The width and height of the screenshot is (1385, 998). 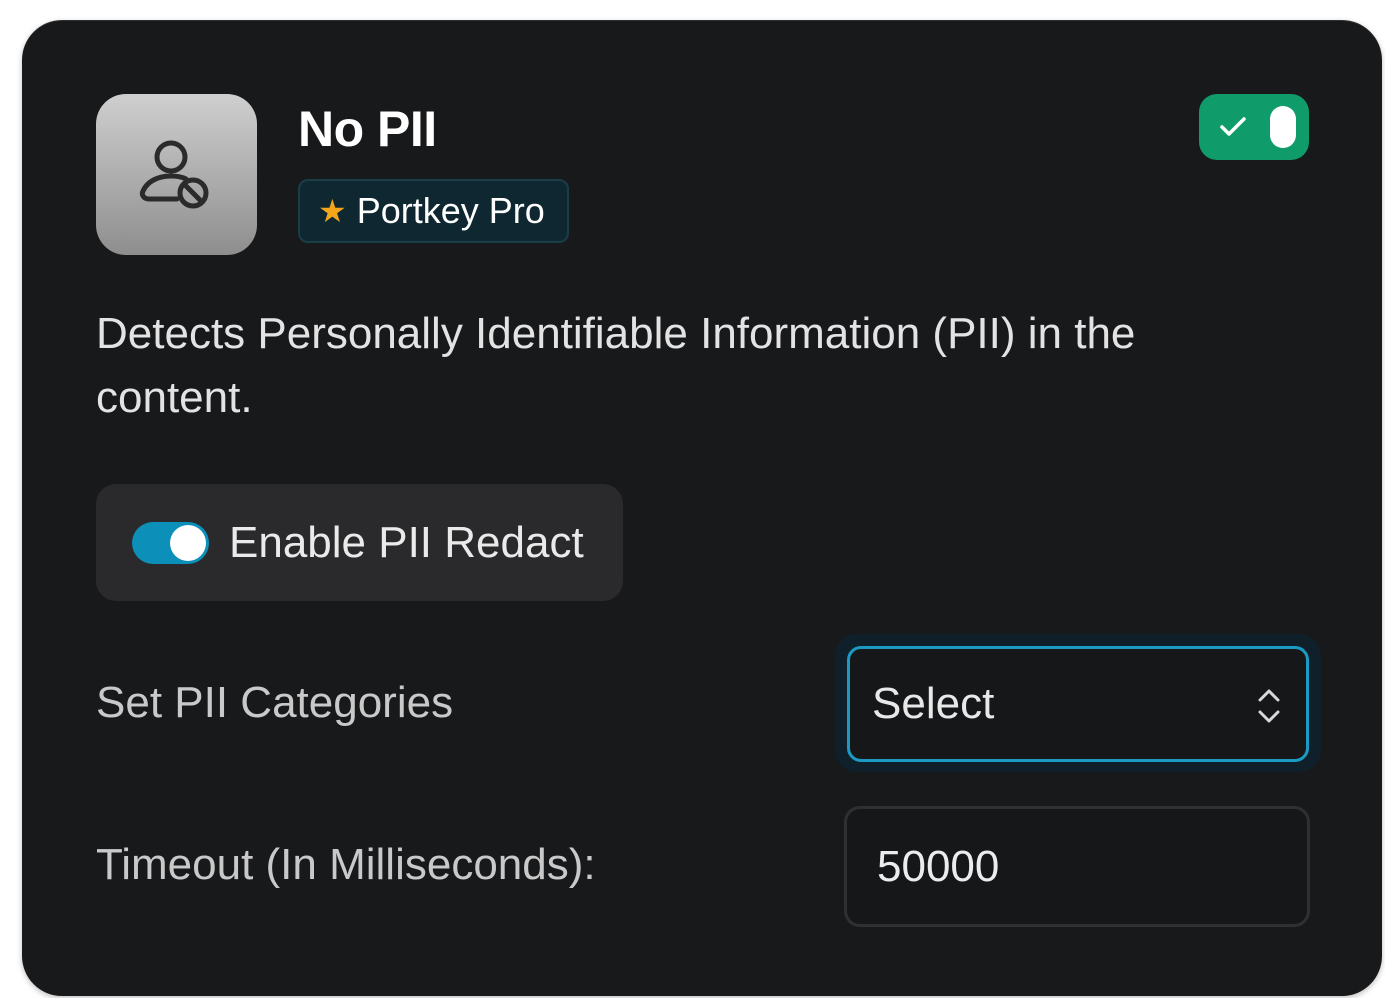 I want to click on check-icon, so click(x=1233, y=126).